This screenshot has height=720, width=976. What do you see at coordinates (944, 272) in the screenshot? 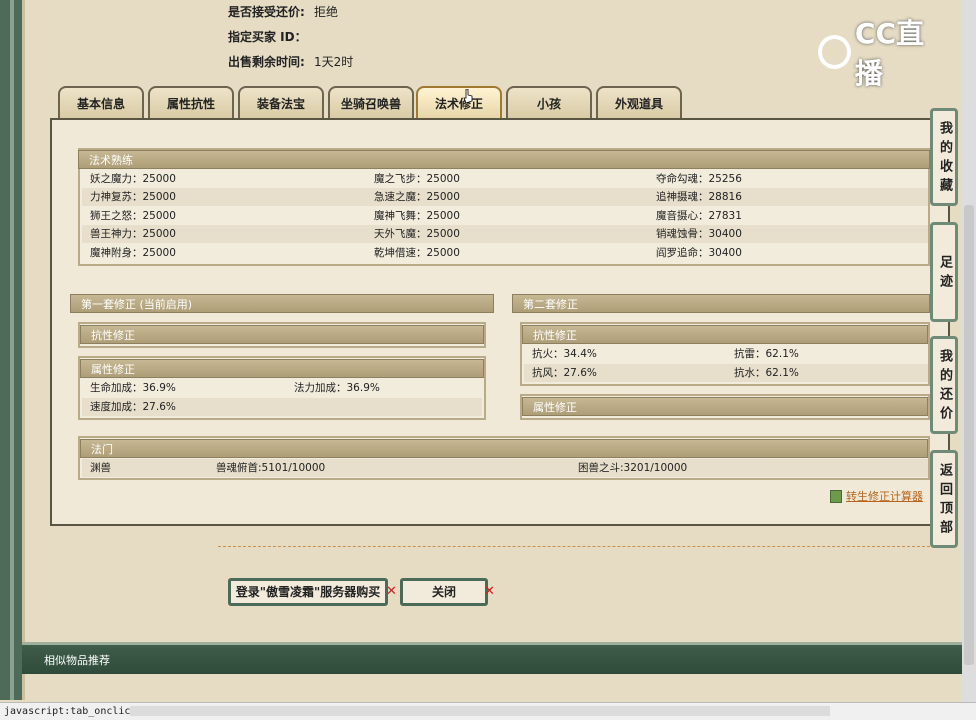
I see `footprints-button: 足迹` at bounding box center [944, 272].